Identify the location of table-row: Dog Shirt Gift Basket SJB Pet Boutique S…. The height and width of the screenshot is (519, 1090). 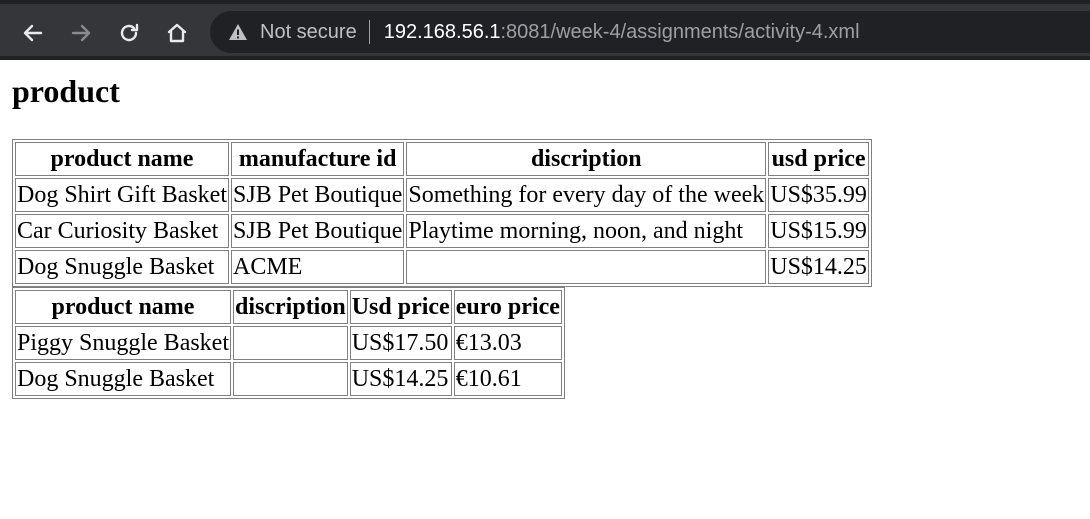
(442, 195).